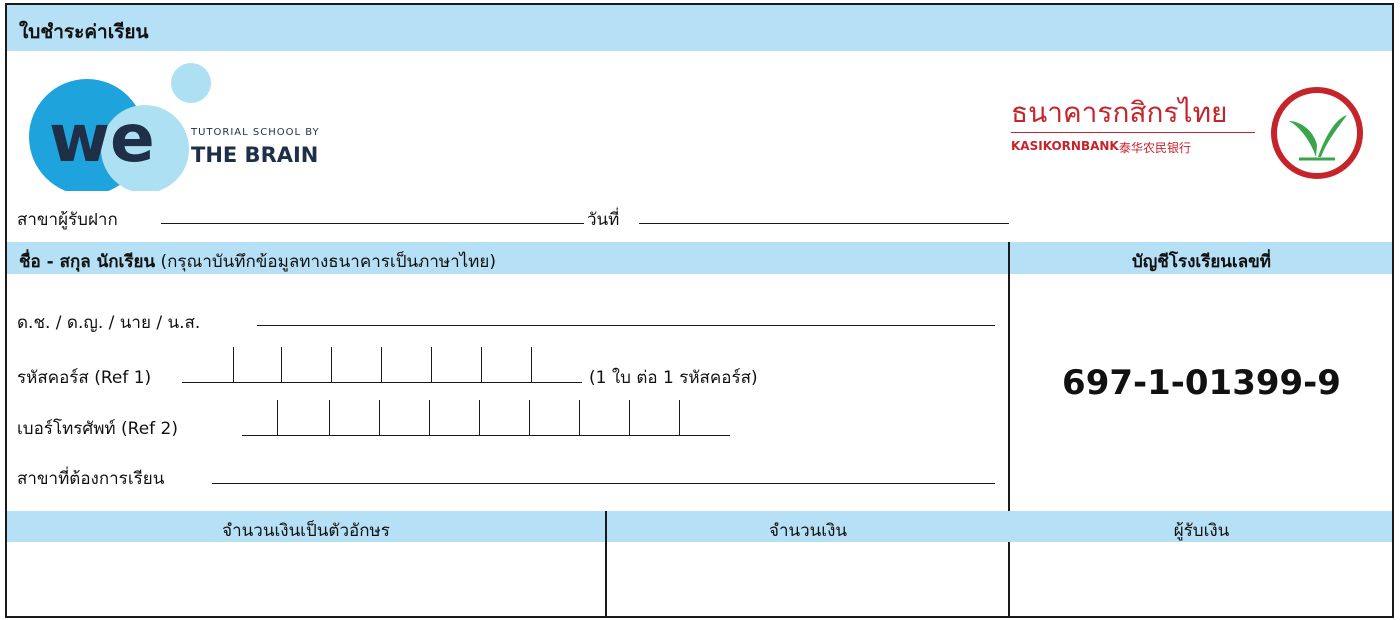  I want to click on we-mark-text: we, so click(102, 138).